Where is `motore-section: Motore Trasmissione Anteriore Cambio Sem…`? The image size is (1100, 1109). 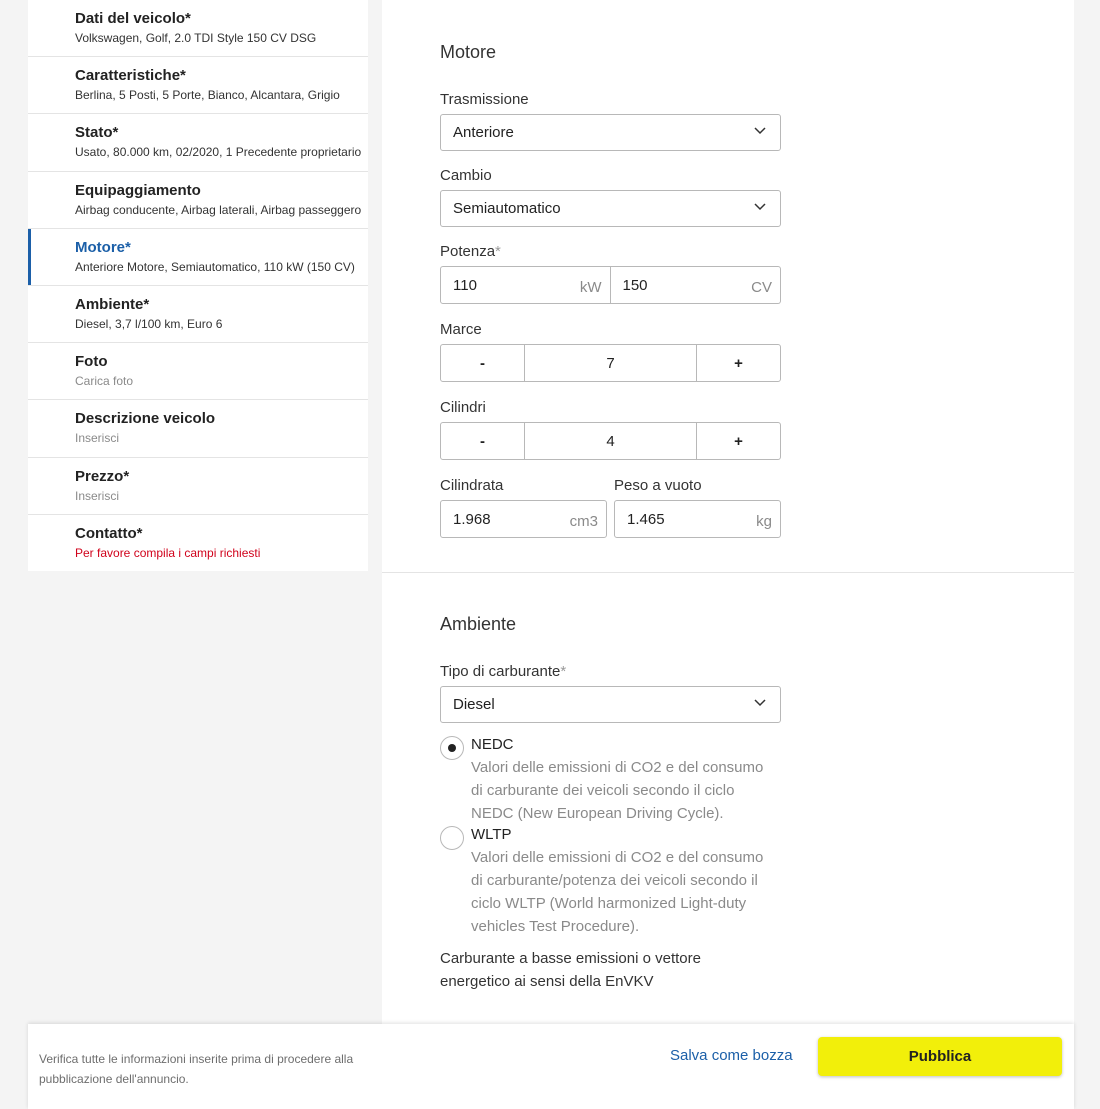 motore-section: Motore Trasmissione Anteriore Cambio Sem… is located at coordinates (610, 290).